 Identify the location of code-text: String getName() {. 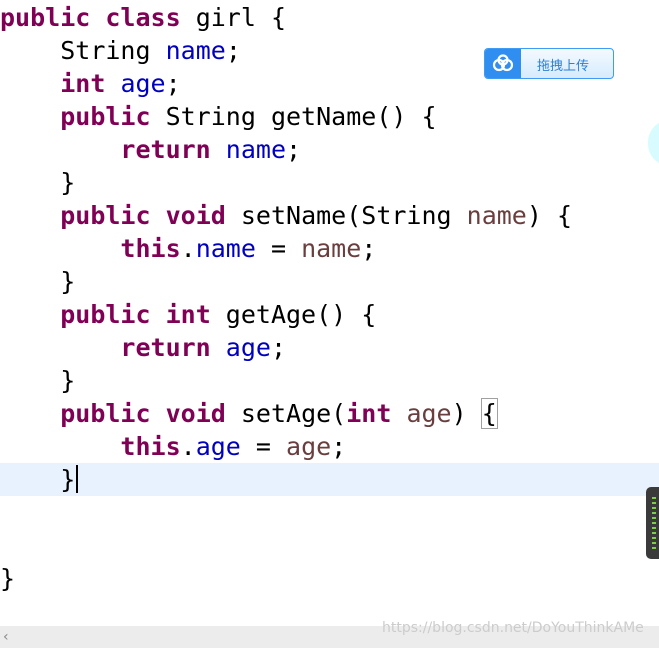
(293, 116).